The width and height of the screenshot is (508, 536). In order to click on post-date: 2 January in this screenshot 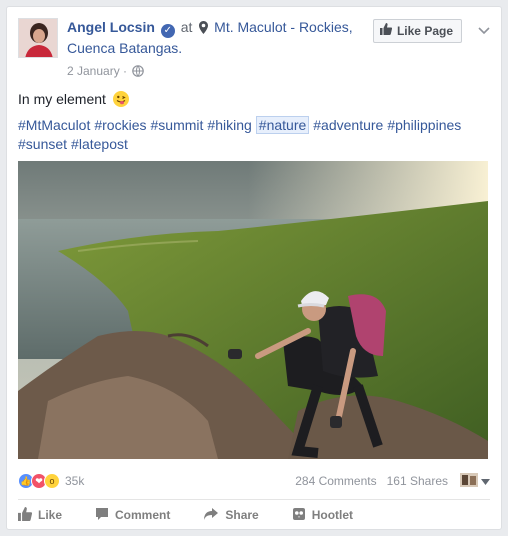, I will do `click(93, 71)`.